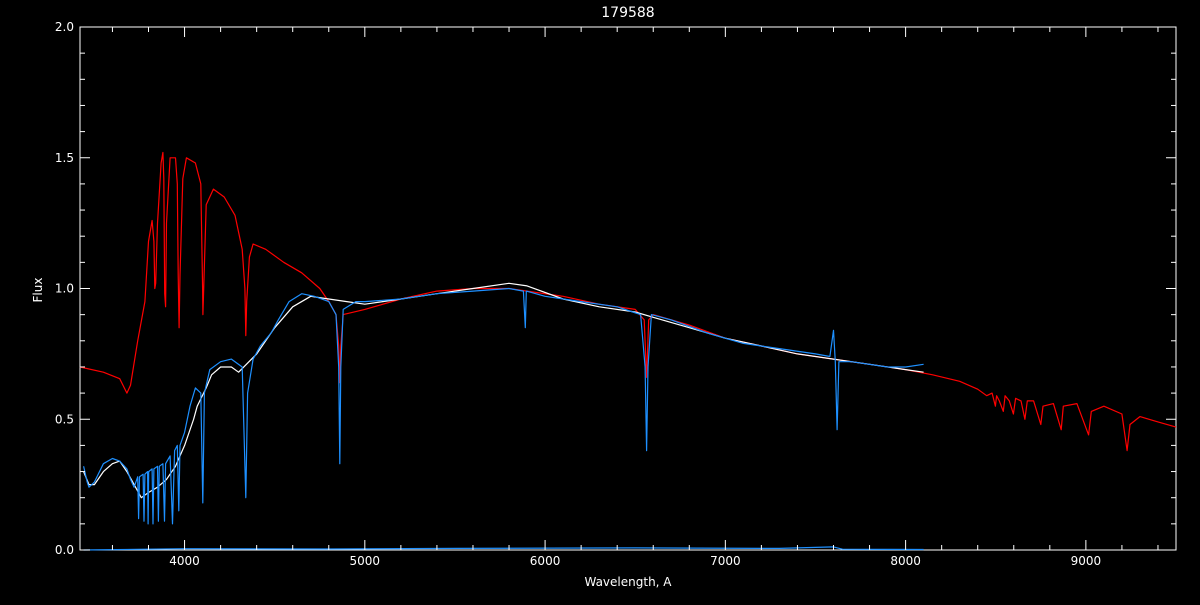 Image resolution: width=1200 pixels, height=605 pixels. I want to click on y-tick-label: 1.0, so click(64, 289).